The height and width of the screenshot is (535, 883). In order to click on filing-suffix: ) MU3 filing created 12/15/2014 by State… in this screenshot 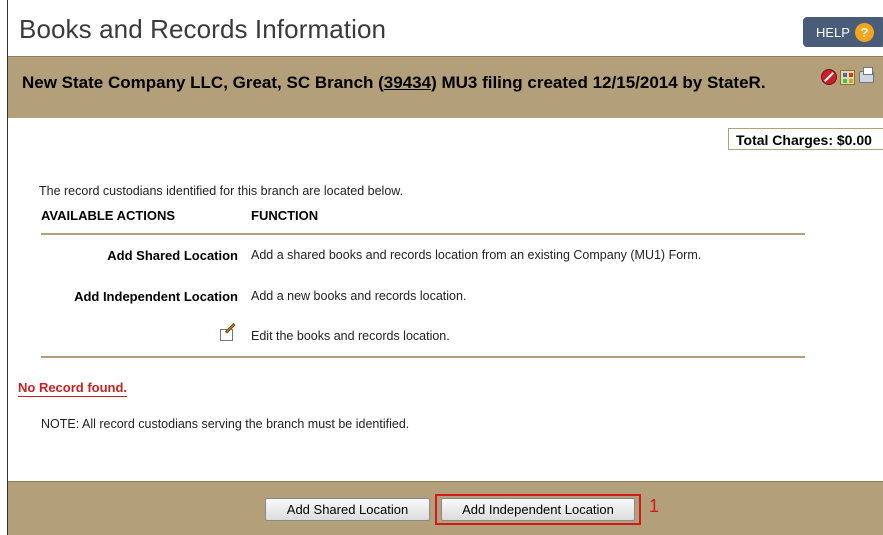, I will do `click(598, 82)`.